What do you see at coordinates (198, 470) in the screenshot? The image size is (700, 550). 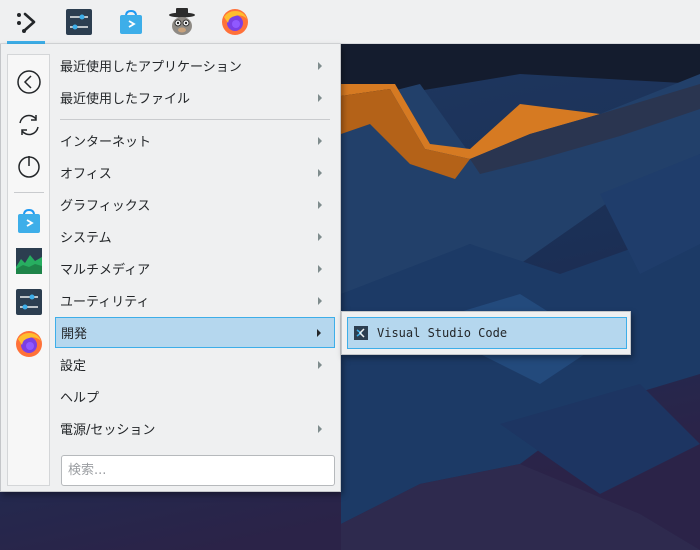 I see `search-input` at bounding box center [198, 470].